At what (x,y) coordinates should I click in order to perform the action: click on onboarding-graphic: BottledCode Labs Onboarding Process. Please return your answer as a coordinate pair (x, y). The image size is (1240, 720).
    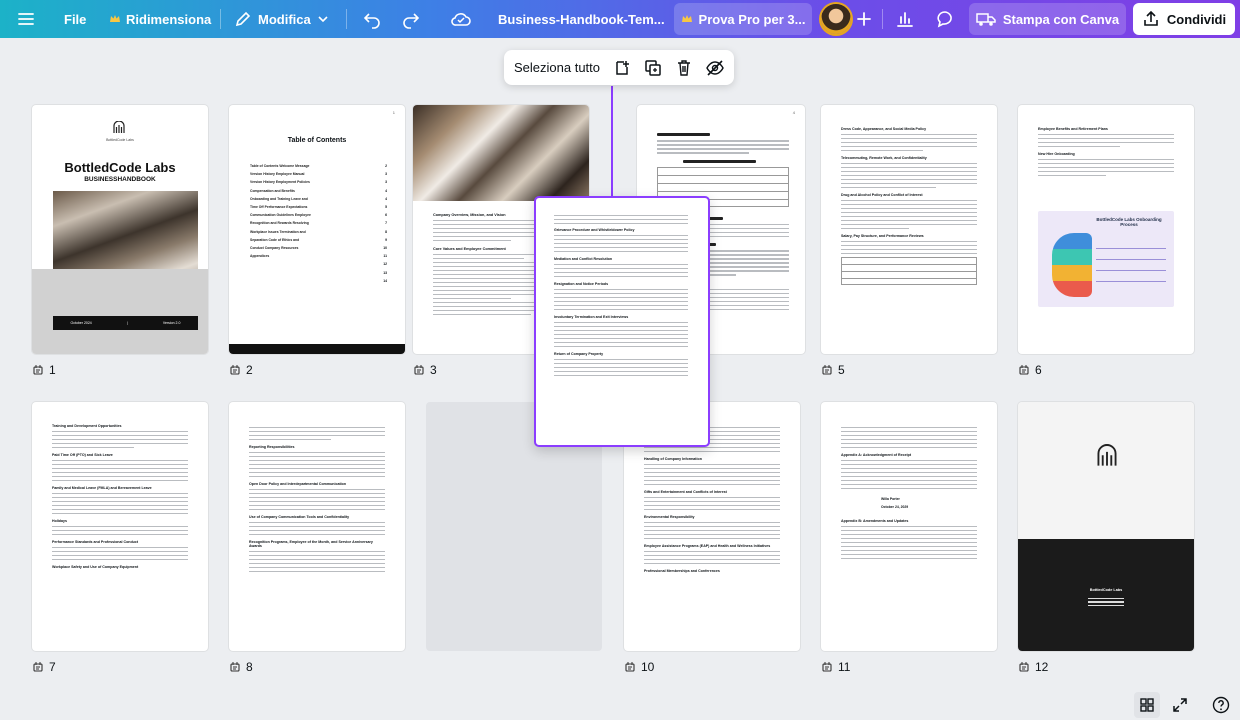
    Looking at the image, I should click on (1106, 259).